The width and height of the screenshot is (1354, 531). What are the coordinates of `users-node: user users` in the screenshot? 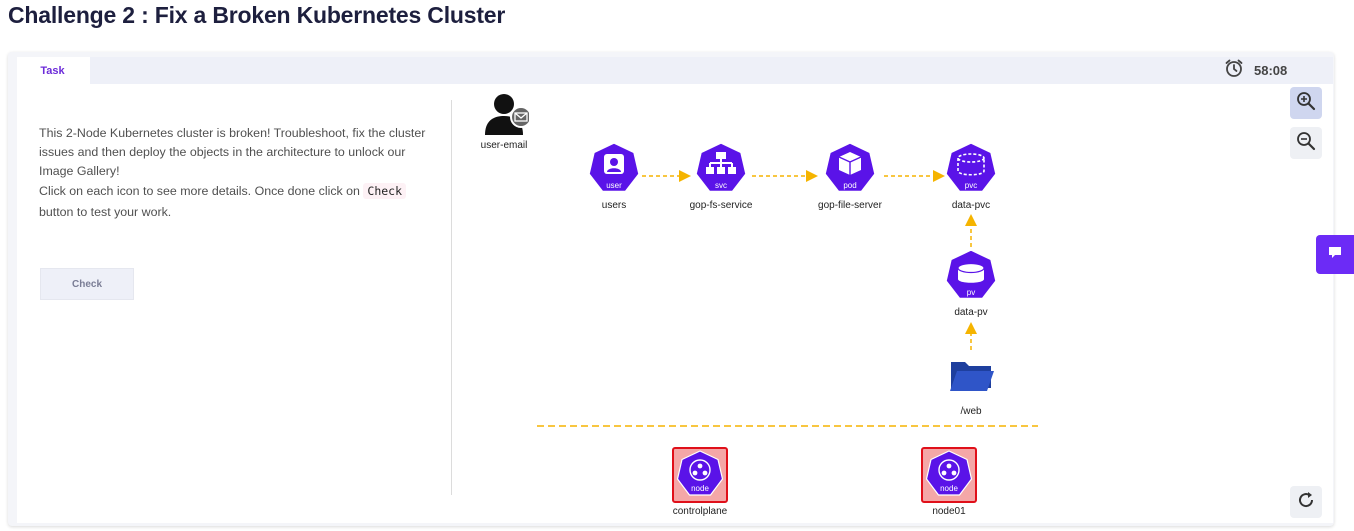 It's located at (614, 176).